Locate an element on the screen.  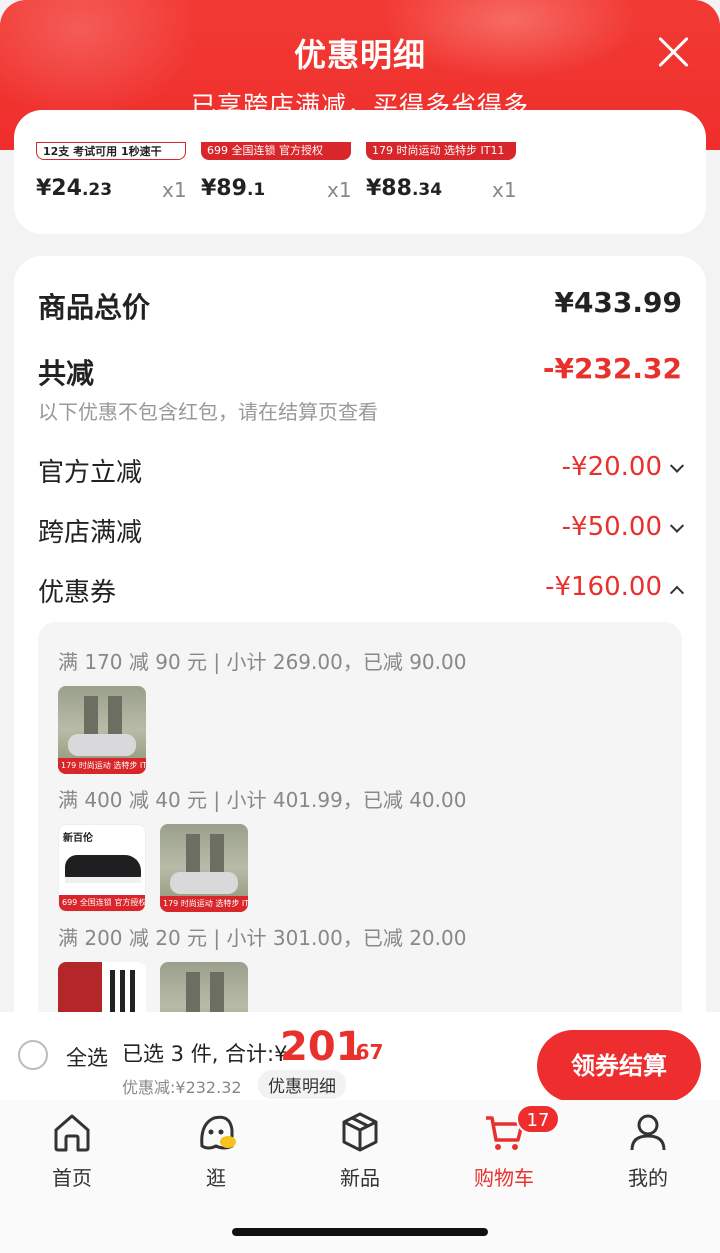
tab-new: 新品 is located at coordinates (360, 1150).